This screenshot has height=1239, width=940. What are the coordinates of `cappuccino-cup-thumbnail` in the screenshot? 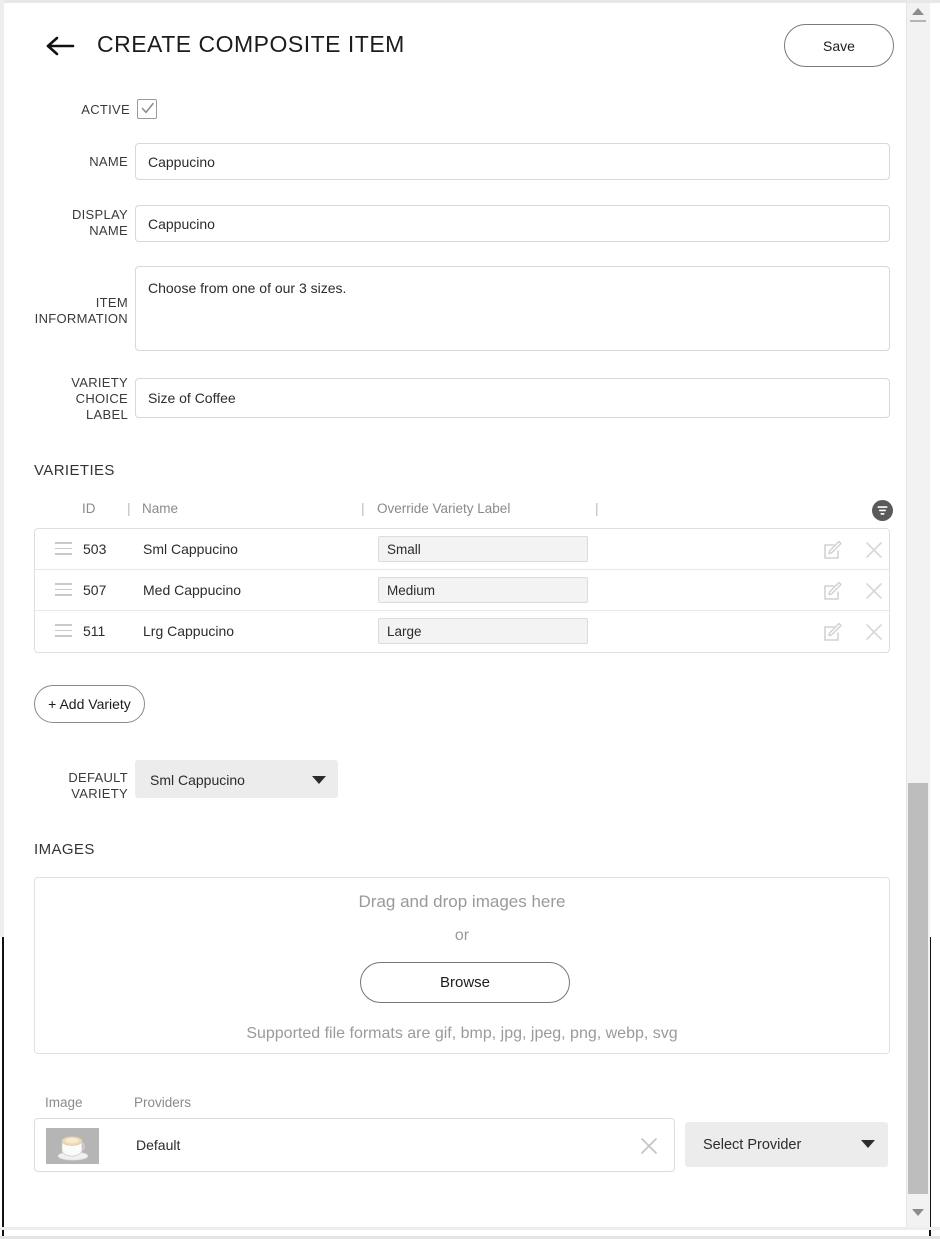 It's located at (72, 1146).